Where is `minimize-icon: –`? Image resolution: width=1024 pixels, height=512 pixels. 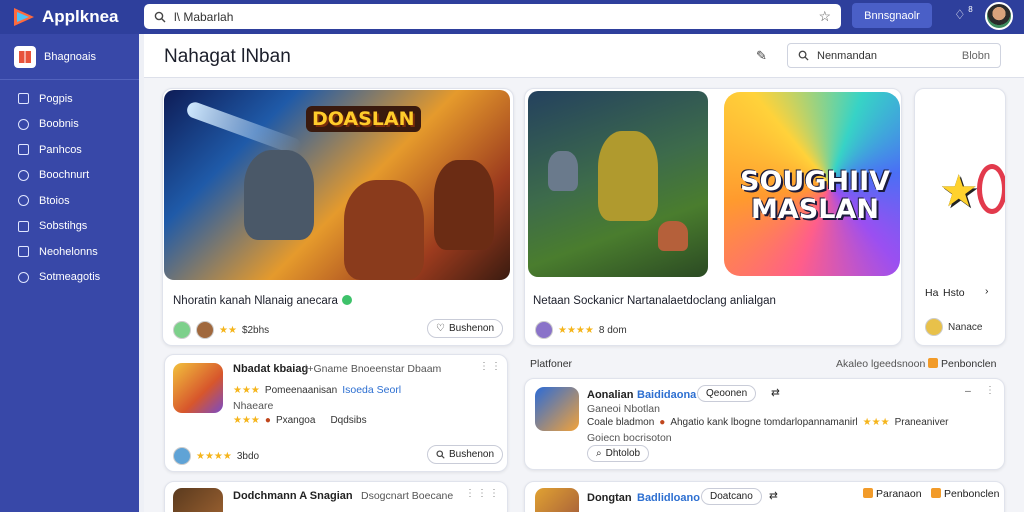
minimize-icon: – is located at coordinates (968, 391).